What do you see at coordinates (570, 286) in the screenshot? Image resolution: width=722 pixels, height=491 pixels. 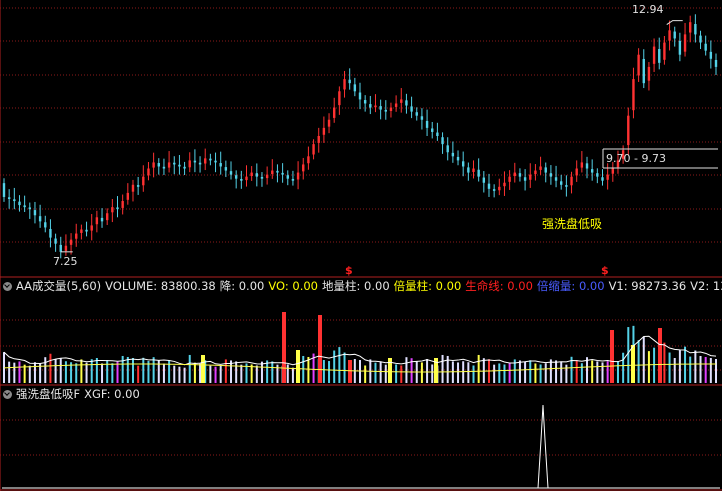 I see `volume-metric-6: 倍缩量: 0.00` at bounding box center [570, 286].